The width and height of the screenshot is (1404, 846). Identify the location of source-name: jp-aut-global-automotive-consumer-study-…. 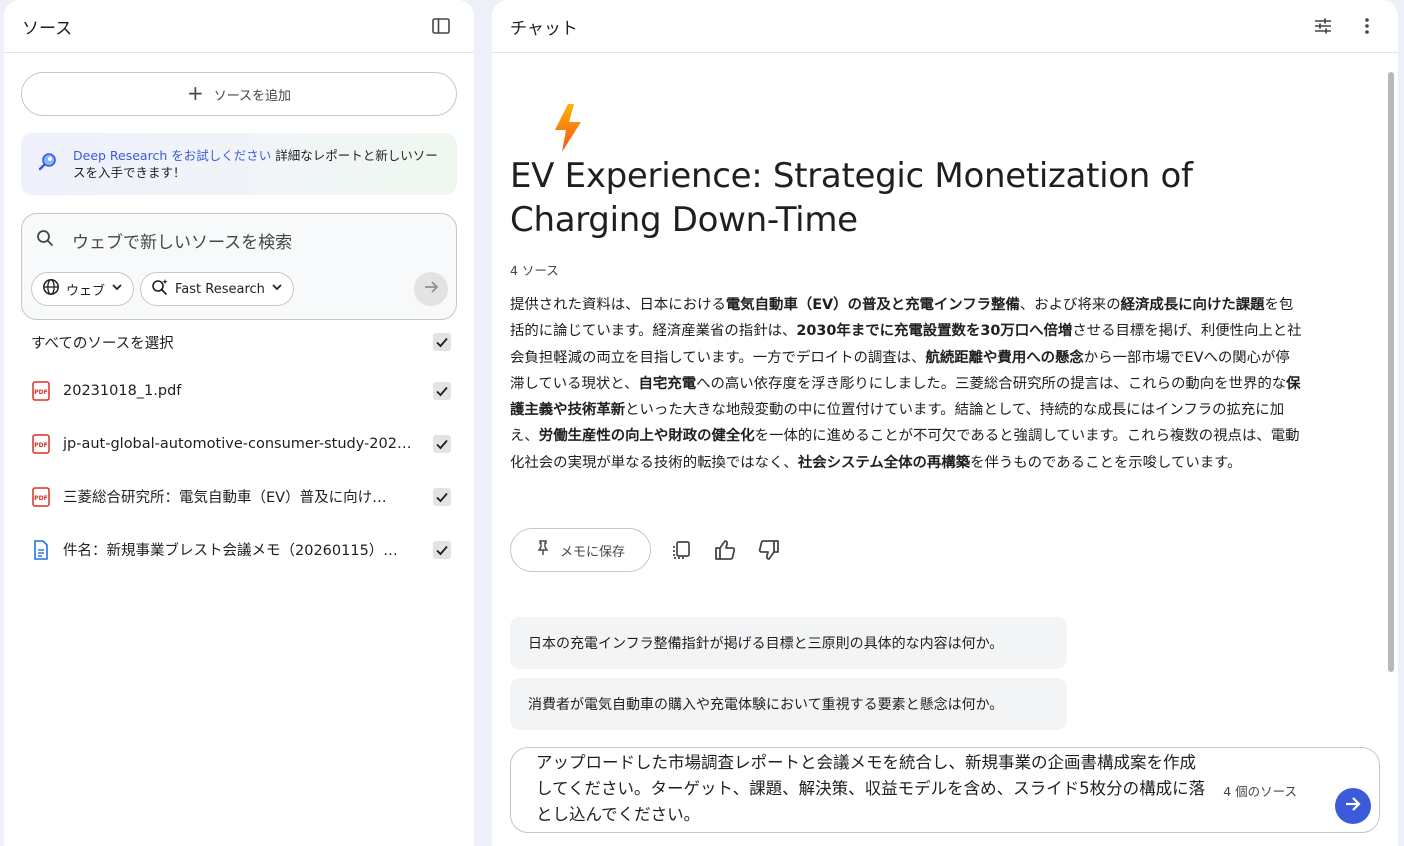
(237, 443).